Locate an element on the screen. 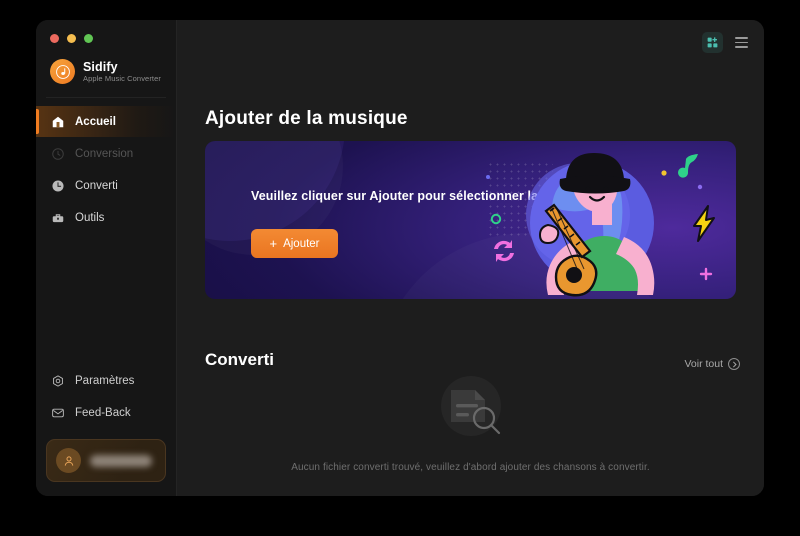  sidebar-nav: Accueil Conversion Converti Outils is located at coordinates (106, 169).